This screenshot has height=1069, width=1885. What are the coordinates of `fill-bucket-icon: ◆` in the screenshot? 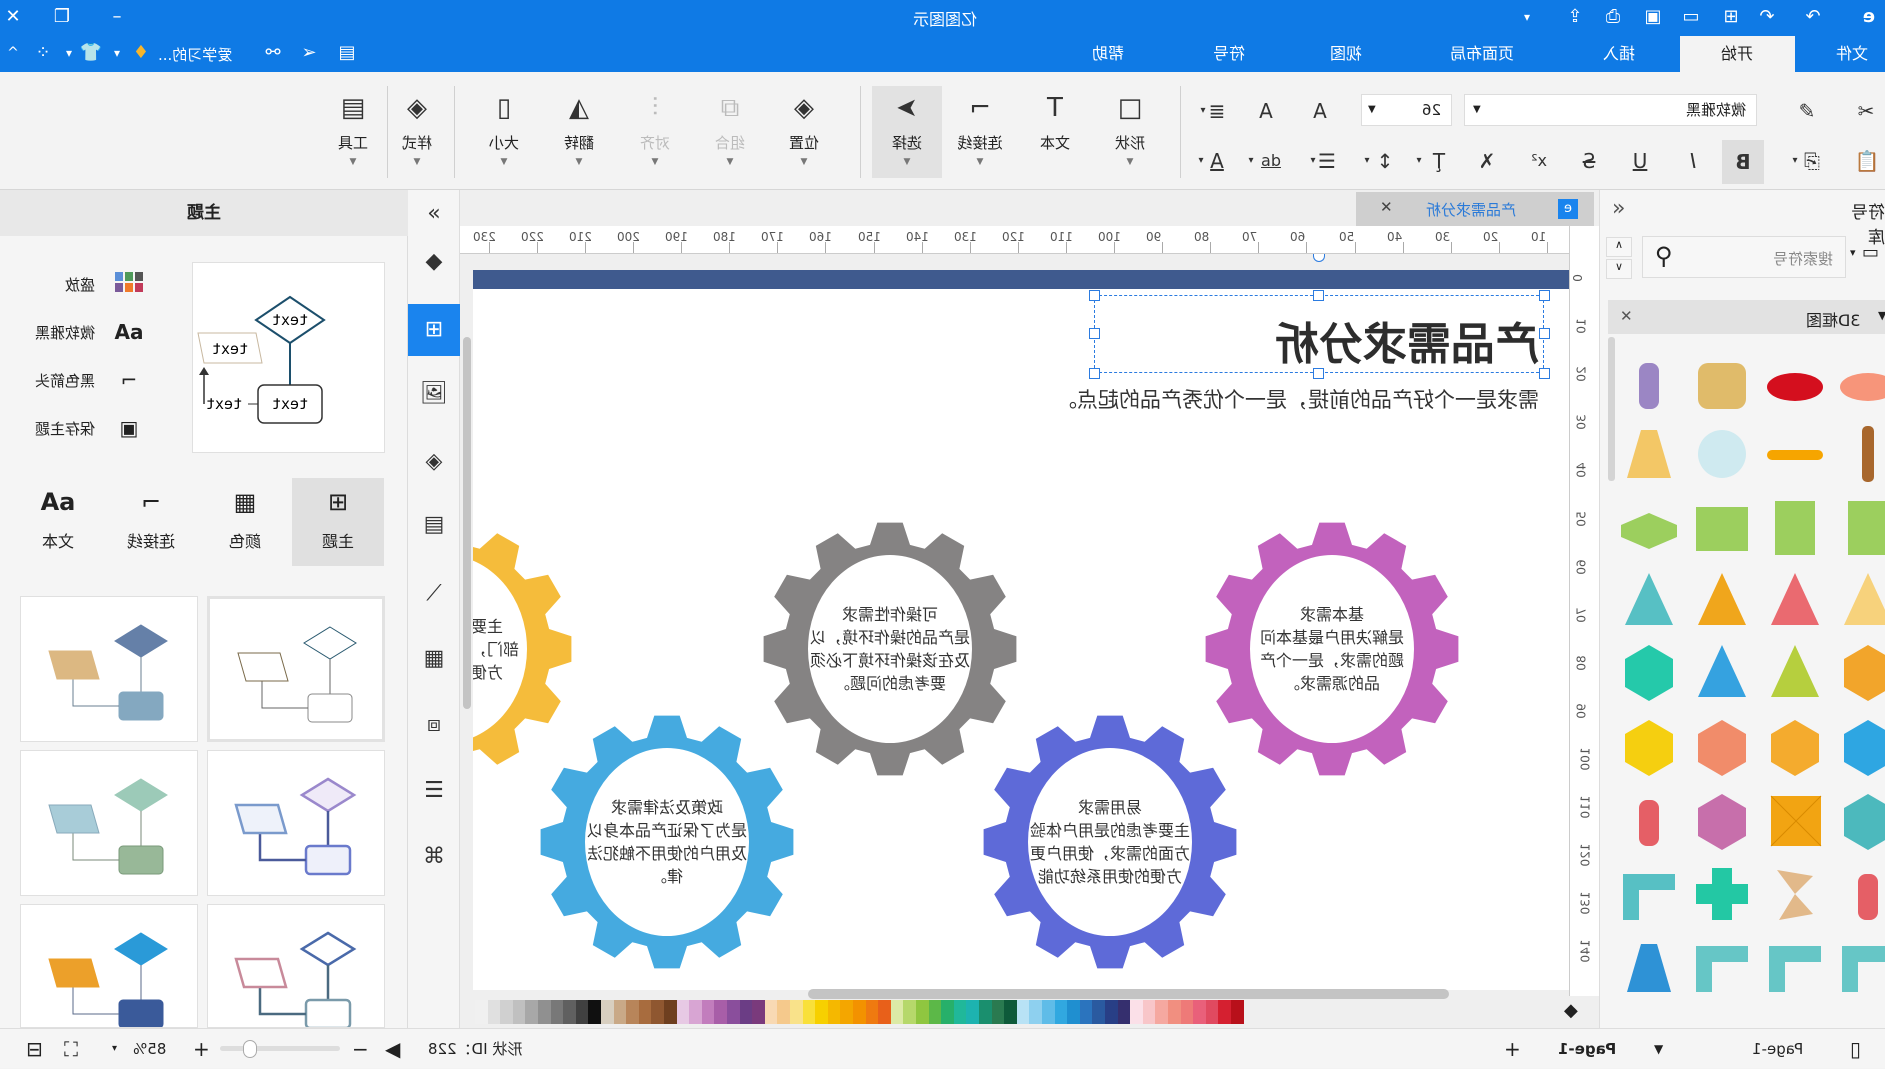 It's located at (1571, 1010).